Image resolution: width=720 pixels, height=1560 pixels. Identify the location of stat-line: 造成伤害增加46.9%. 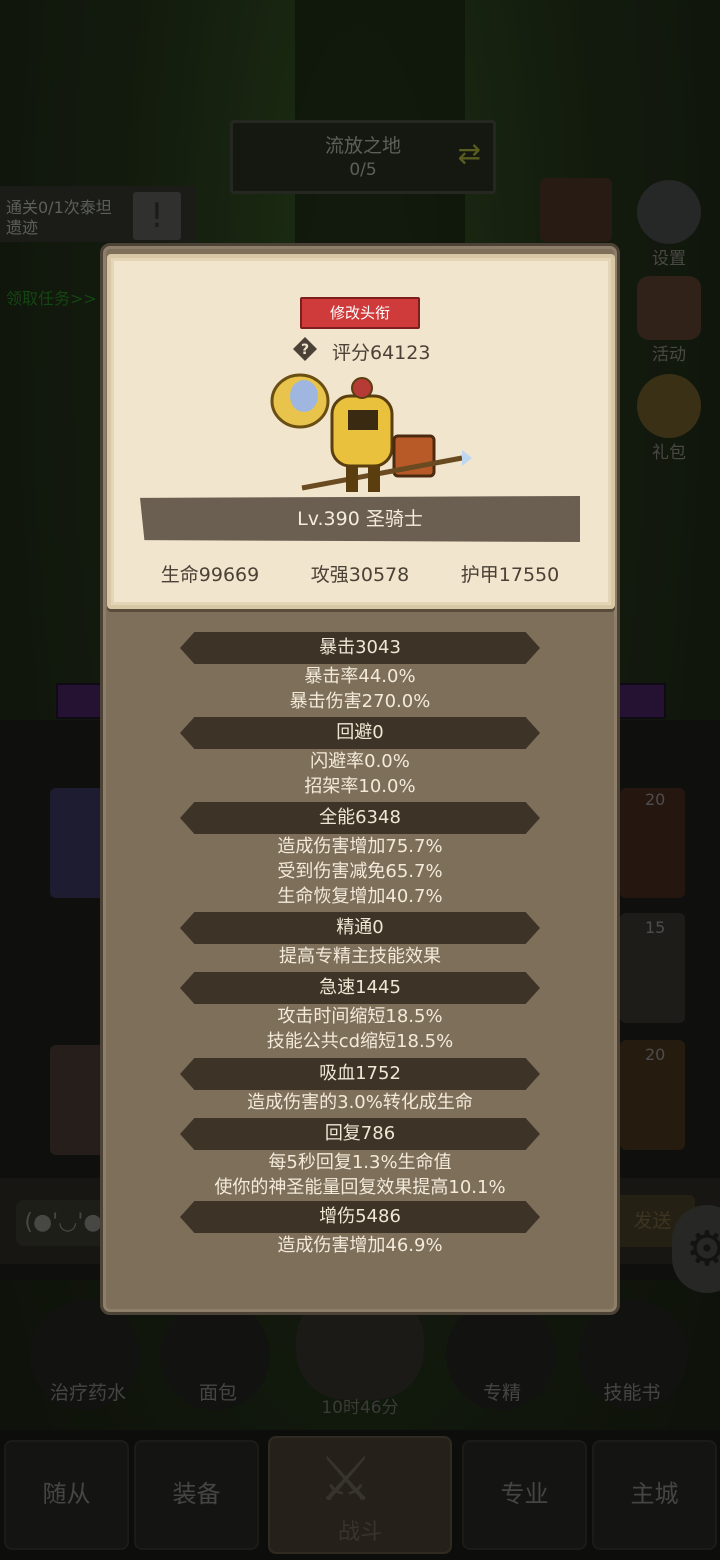
(360, 1245).